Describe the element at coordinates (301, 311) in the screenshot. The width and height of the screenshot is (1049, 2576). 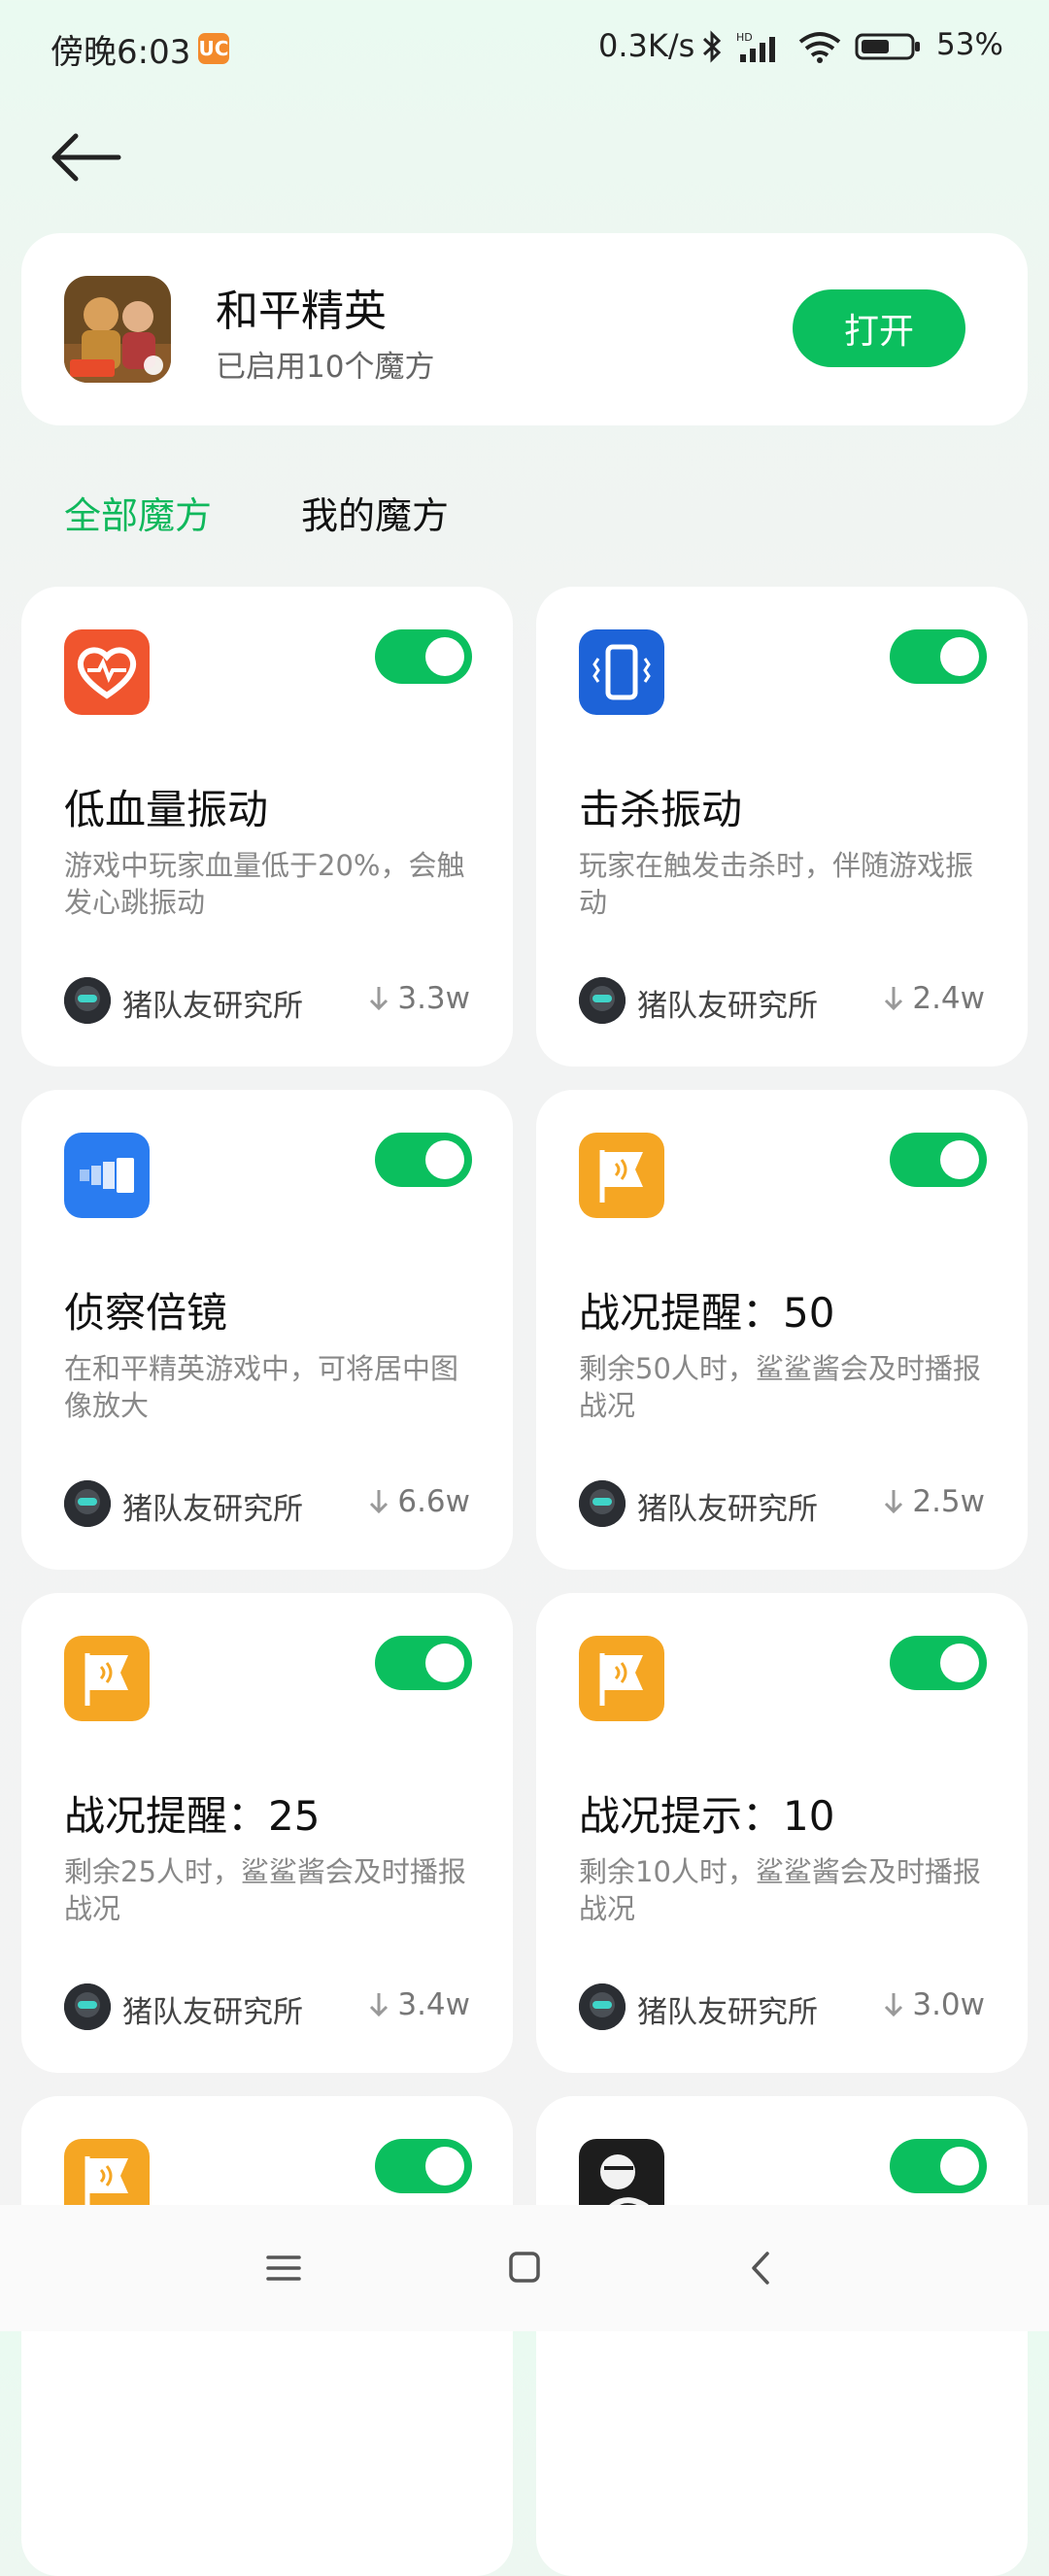
I see `app-name: 和平精英` at that location.